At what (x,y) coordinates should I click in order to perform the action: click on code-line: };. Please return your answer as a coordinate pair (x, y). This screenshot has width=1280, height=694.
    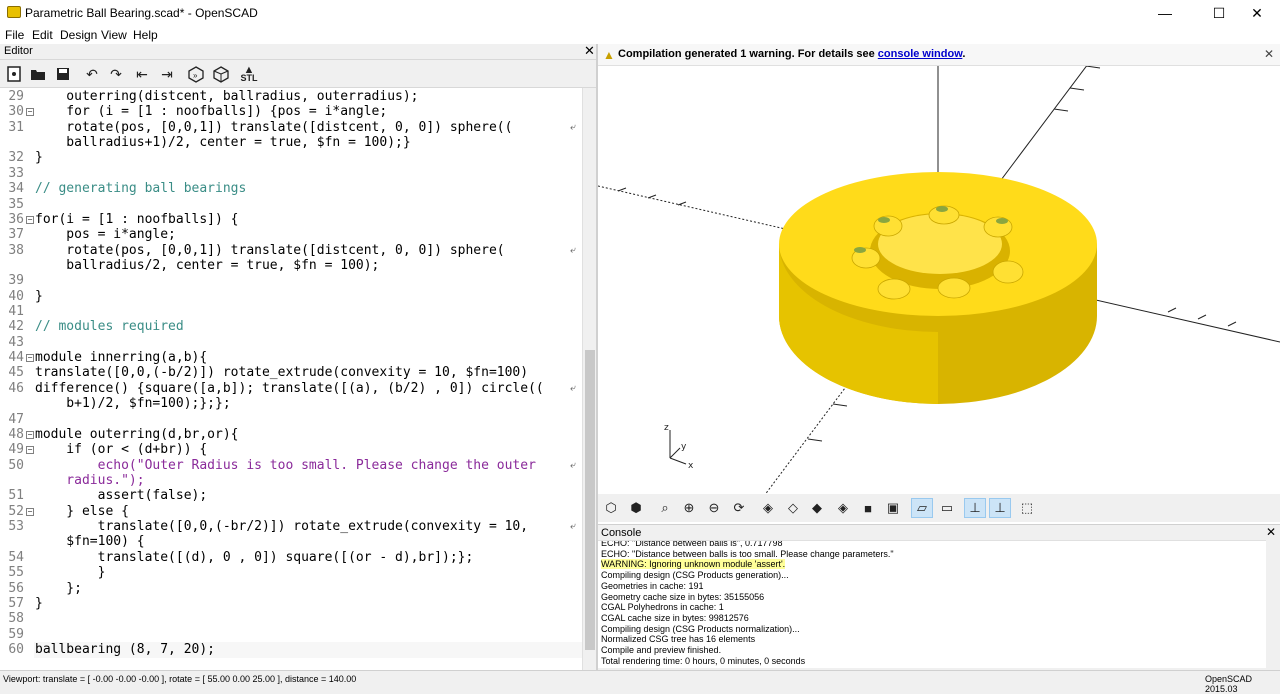
    Looking at the image, I should click on (58, 588).